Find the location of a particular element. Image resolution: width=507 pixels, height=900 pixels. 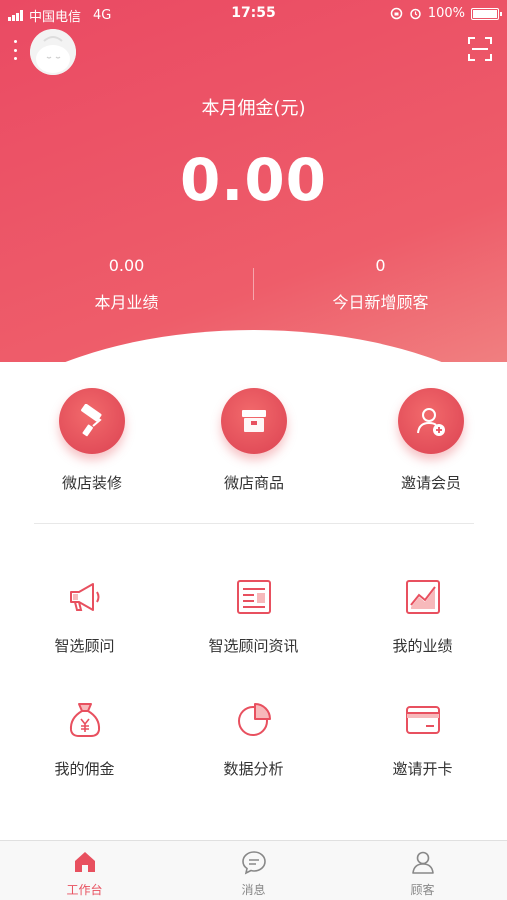

stat-new-customers: 0 今日新增顾客 is located at coordinates (380, 284).